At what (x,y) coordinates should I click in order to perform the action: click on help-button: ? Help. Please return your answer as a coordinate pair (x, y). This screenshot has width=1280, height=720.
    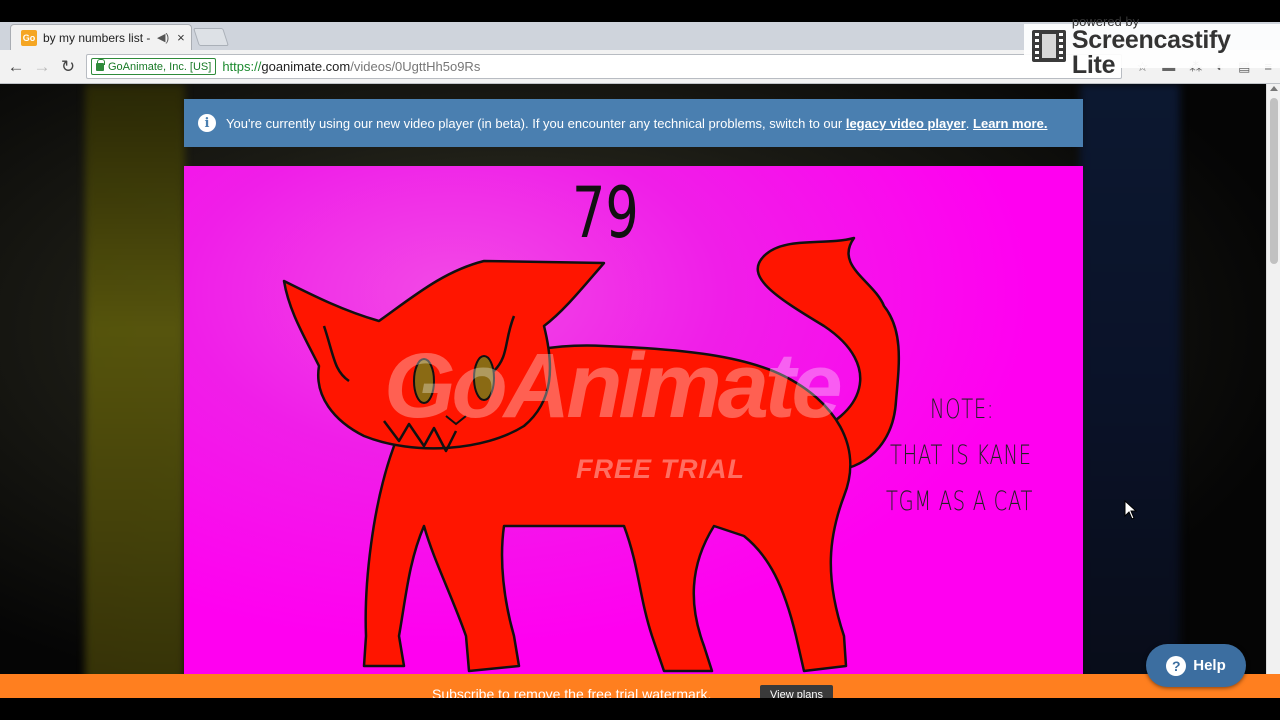
    Looking at the image, I should click on (1196, 665).